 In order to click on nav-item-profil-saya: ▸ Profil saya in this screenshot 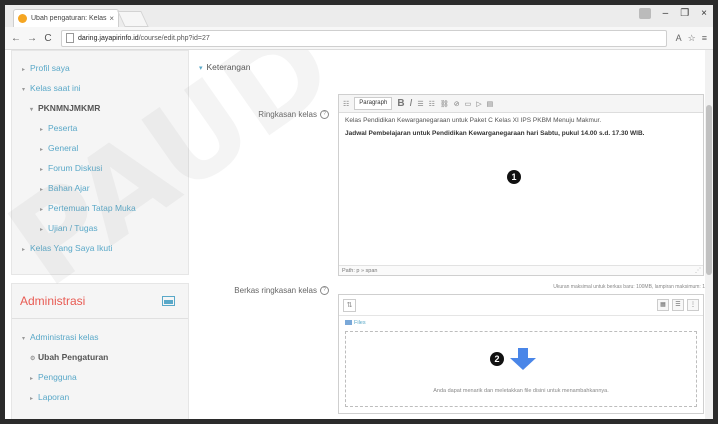, I will do `click(46, 68)`.